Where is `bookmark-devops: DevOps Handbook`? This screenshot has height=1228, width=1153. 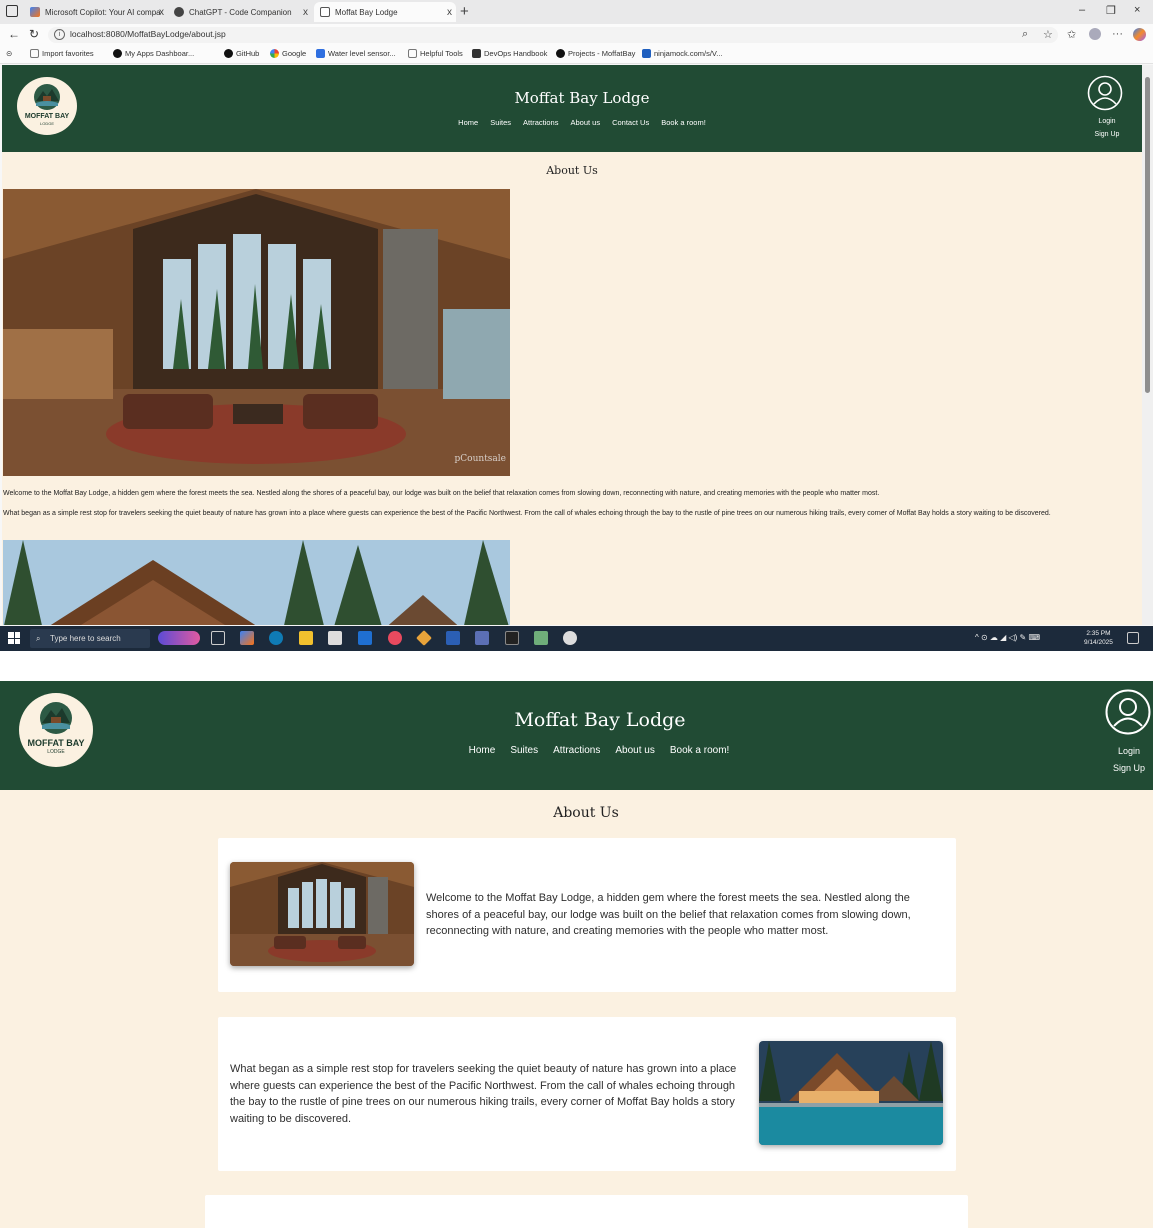 bookmark-devops: DevOps Handbook is located at coordinates (509, 53).